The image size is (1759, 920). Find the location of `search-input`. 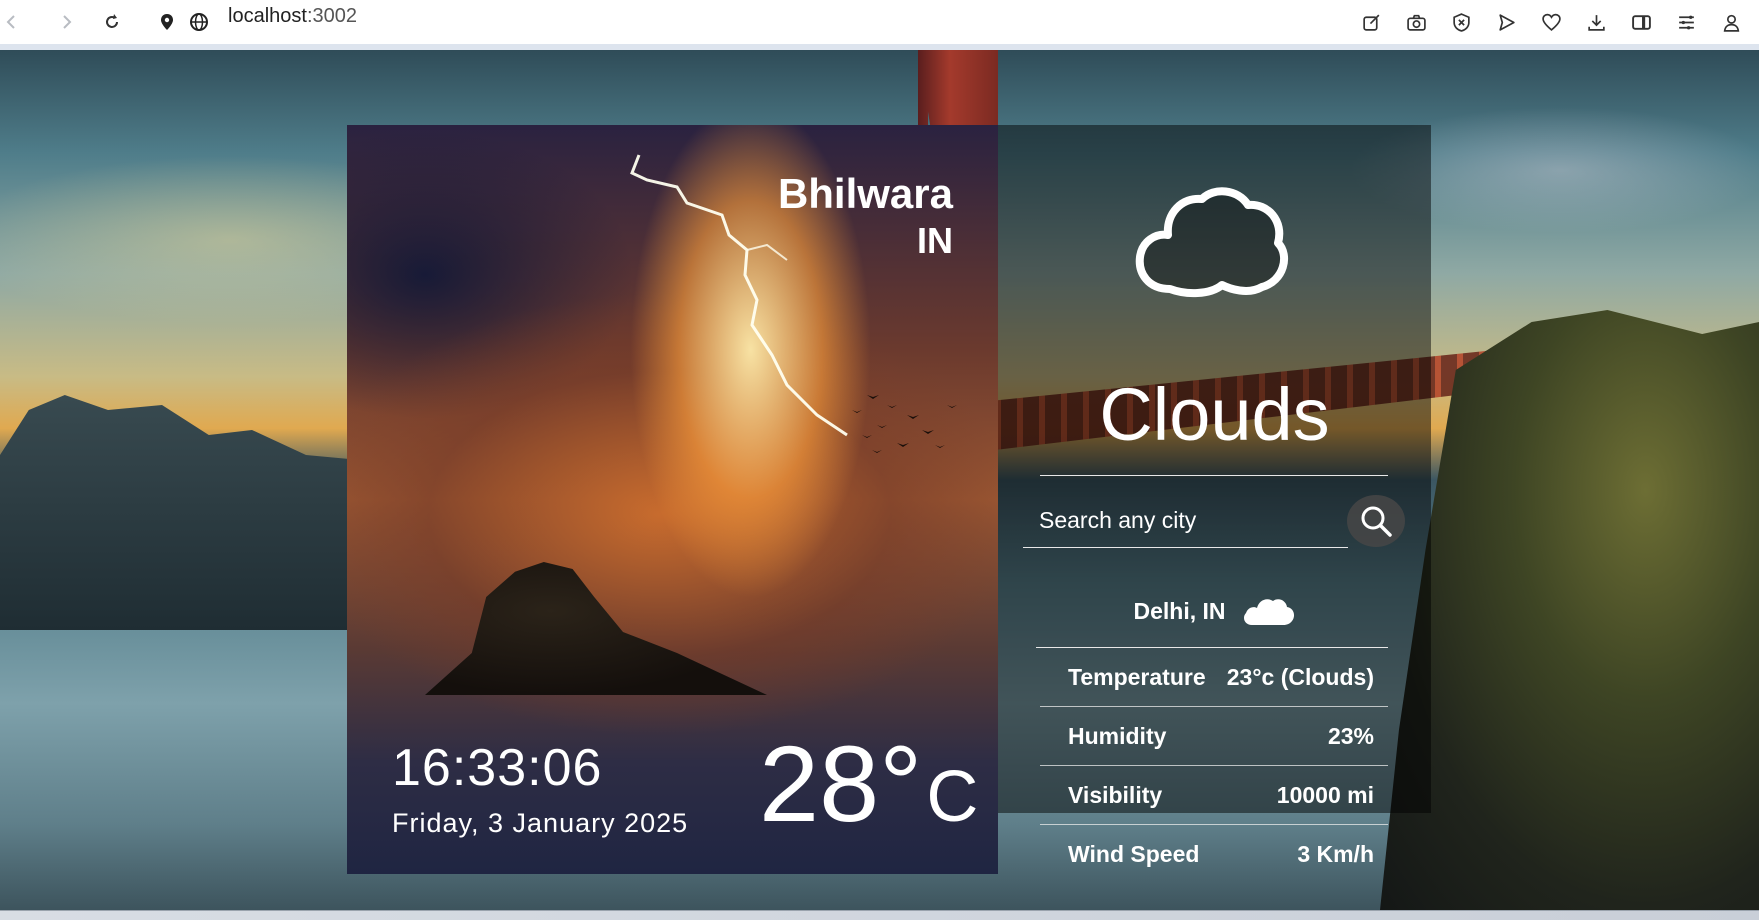

search-input is located at coordinates (1185, 520).